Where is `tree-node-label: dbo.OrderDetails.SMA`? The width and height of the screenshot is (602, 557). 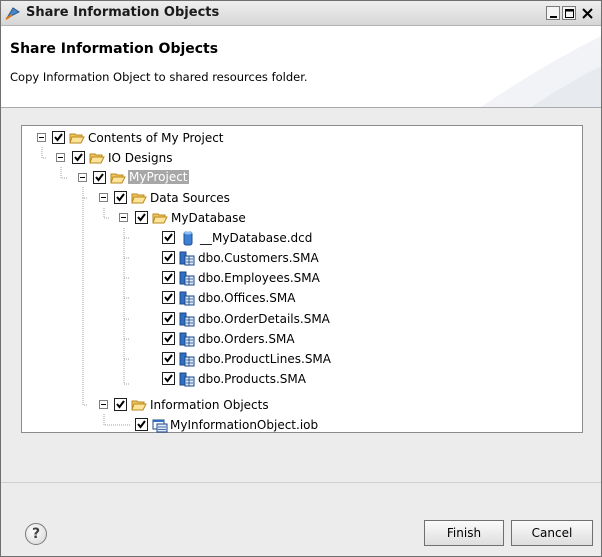
tree-node-label: dbo.OrderDetails.SMA is located at coordinates (264, 319).